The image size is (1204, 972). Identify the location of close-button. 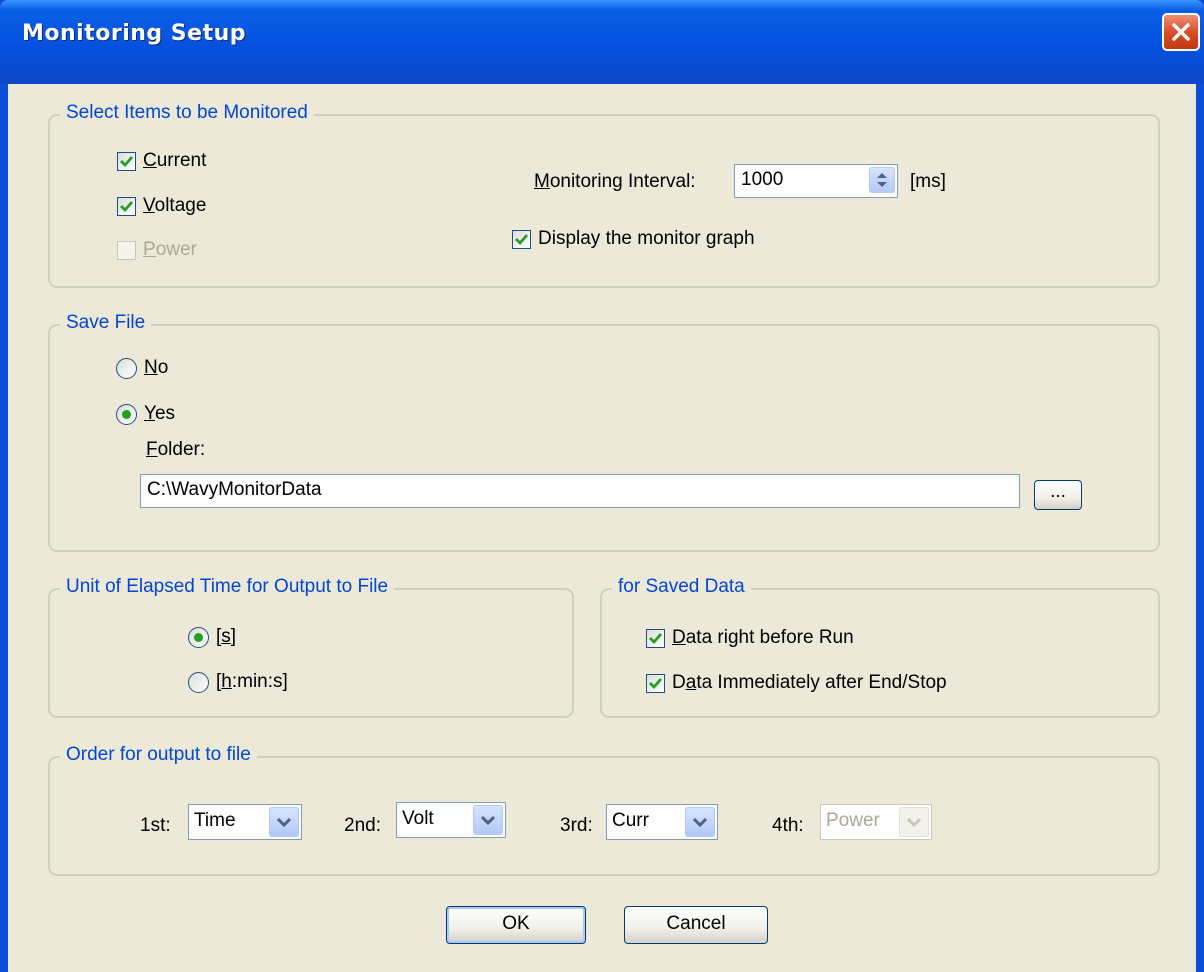
(1181, 32).